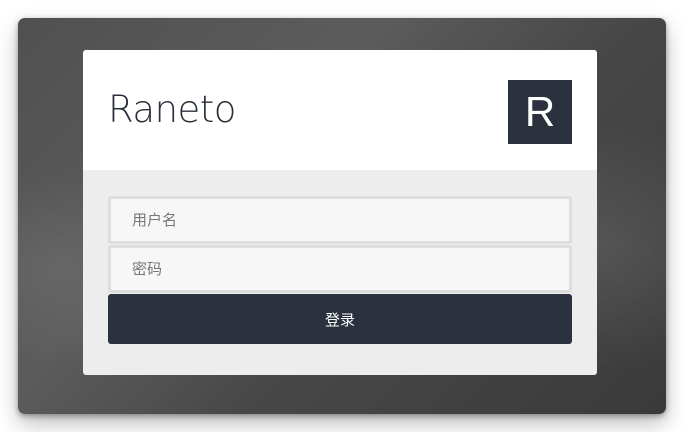  What do you see at coordinates (172, 109) in the screenshot?
I see `brand-title: Raneto` at bounding box center [172, 109].